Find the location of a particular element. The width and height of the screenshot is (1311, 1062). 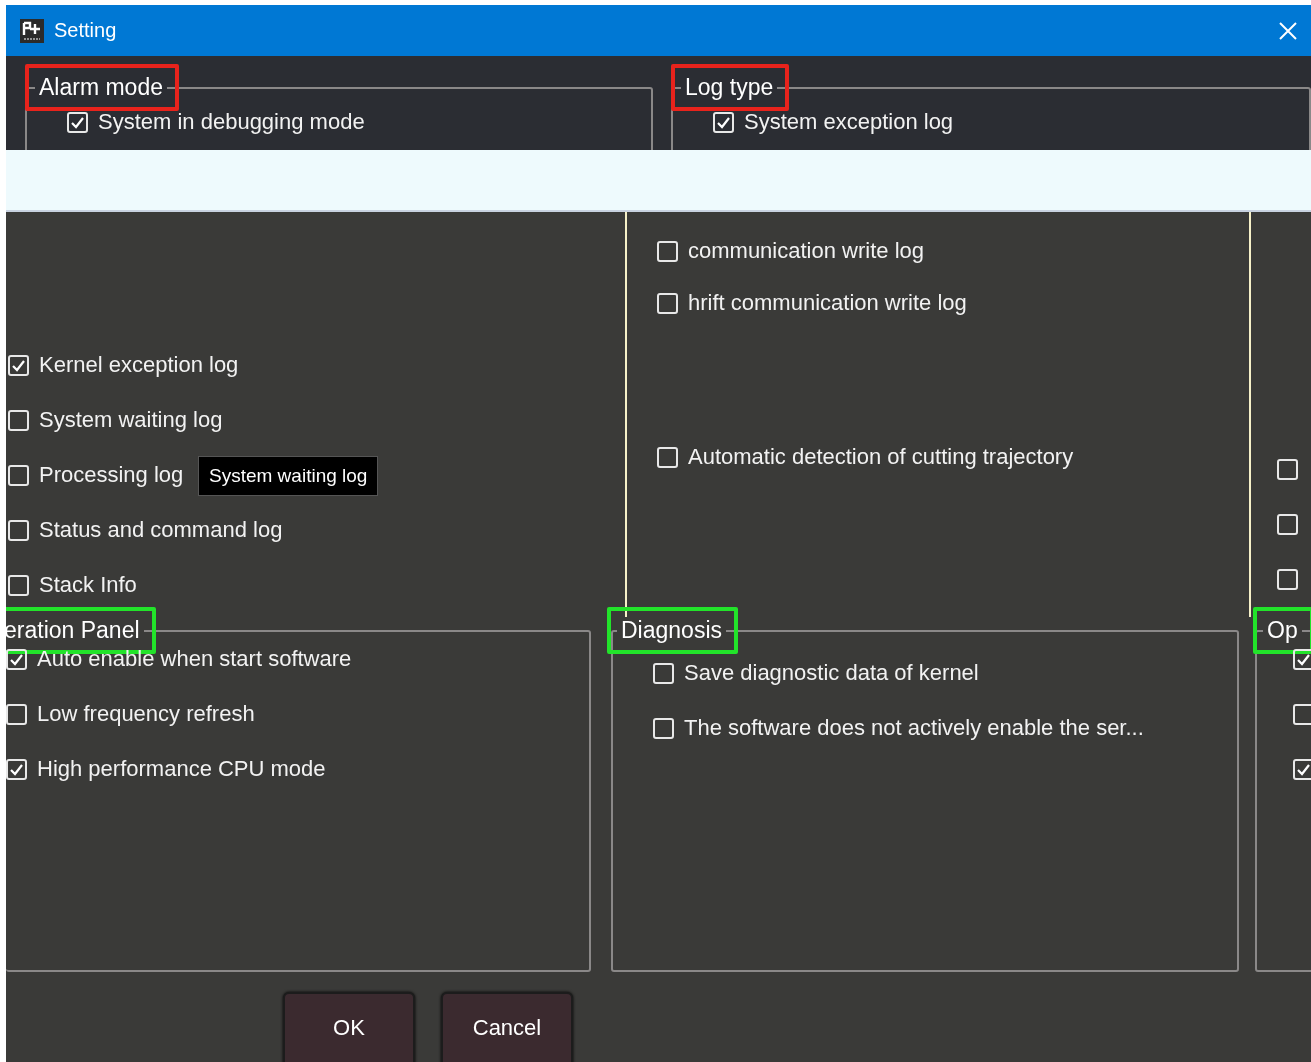

checkbox-label: hrift communication write log is located at coordinates (827, 303).